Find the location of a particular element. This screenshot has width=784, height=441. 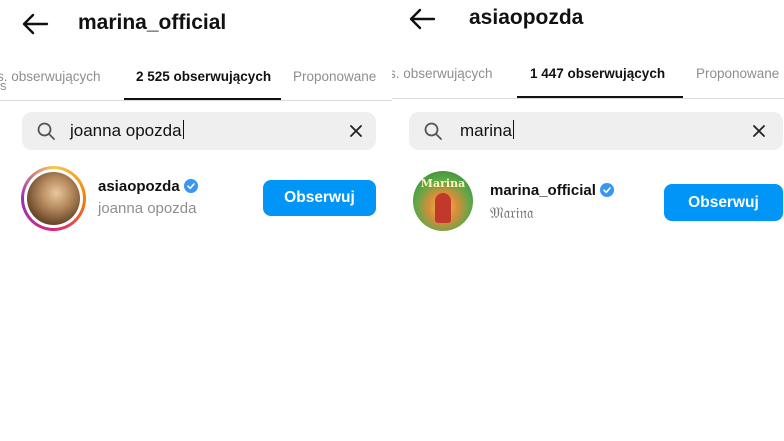

search-input: joanna opozda is located at coordinates (127, 130).